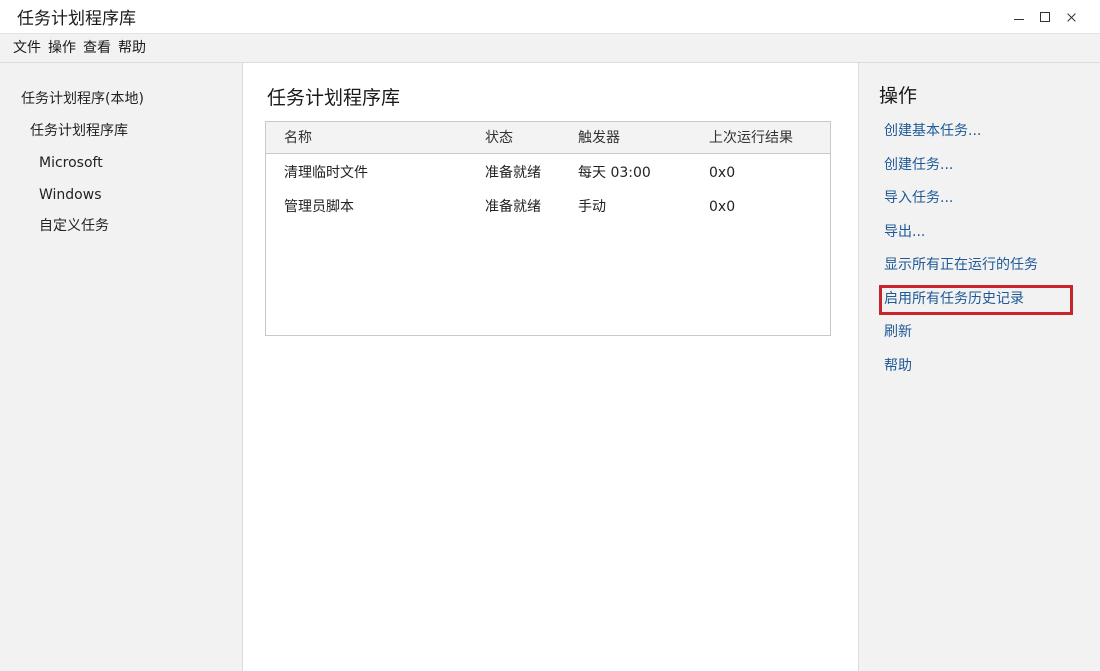 The height and width of the screenshot is (671, 1100). Describe the element at coordinates (298, 138) in the screenshot. I see `column-header-name: 名称` at that location.